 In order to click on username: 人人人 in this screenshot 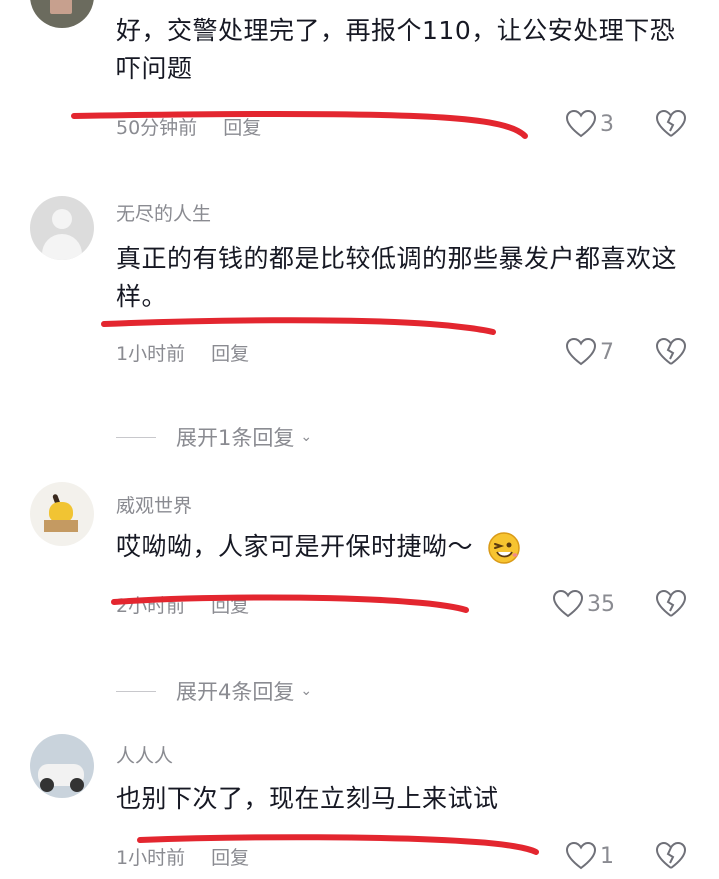, I will do `click(144, 756)`.